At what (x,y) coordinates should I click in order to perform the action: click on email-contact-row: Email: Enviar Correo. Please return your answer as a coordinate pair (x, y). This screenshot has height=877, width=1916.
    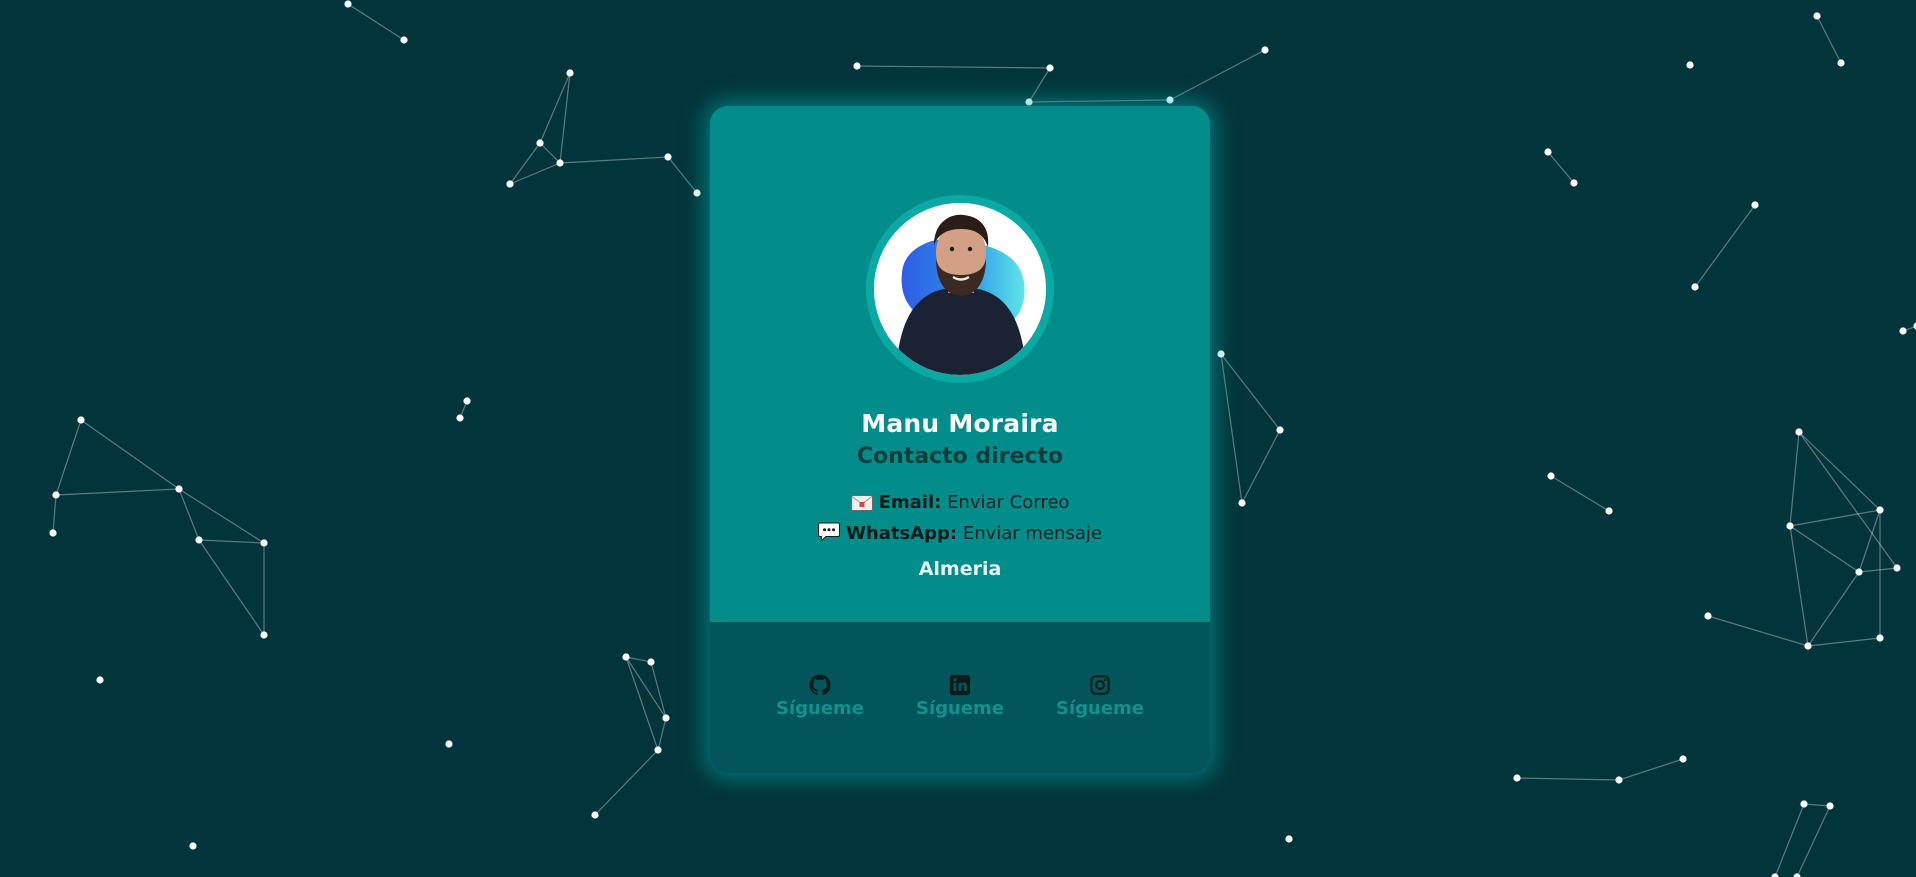
    Looking at the image, I should click on (960, 504).